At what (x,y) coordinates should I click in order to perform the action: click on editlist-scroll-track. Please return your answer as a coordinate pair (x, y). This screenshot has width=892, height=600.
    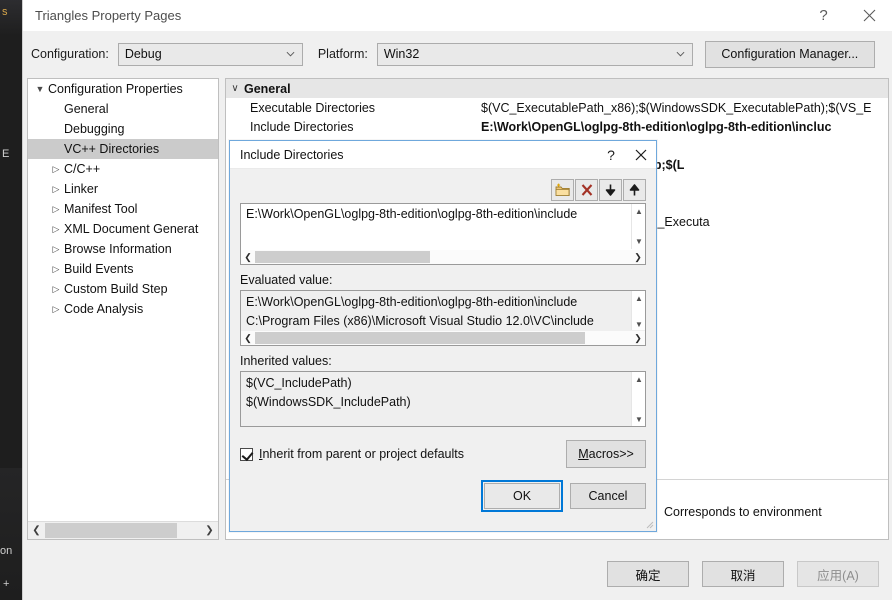
    Looking at the image, I should click on (443, 257).